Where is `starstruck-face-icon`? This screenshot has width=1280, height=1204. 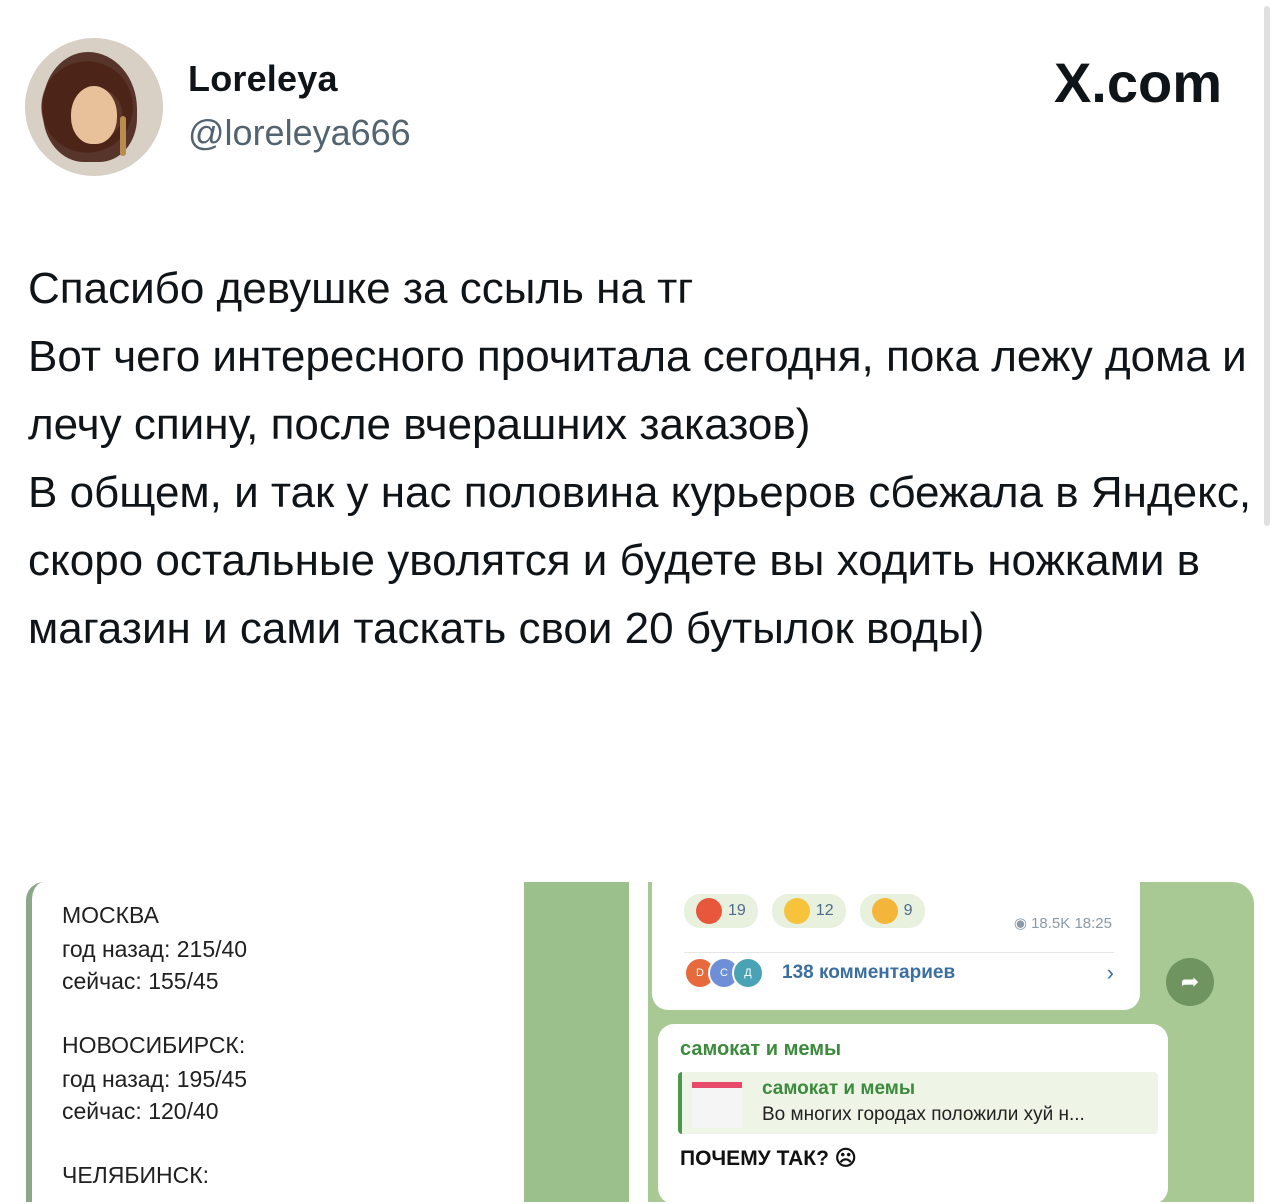
starstruck-face-icon is located at coordinates (796, 911).